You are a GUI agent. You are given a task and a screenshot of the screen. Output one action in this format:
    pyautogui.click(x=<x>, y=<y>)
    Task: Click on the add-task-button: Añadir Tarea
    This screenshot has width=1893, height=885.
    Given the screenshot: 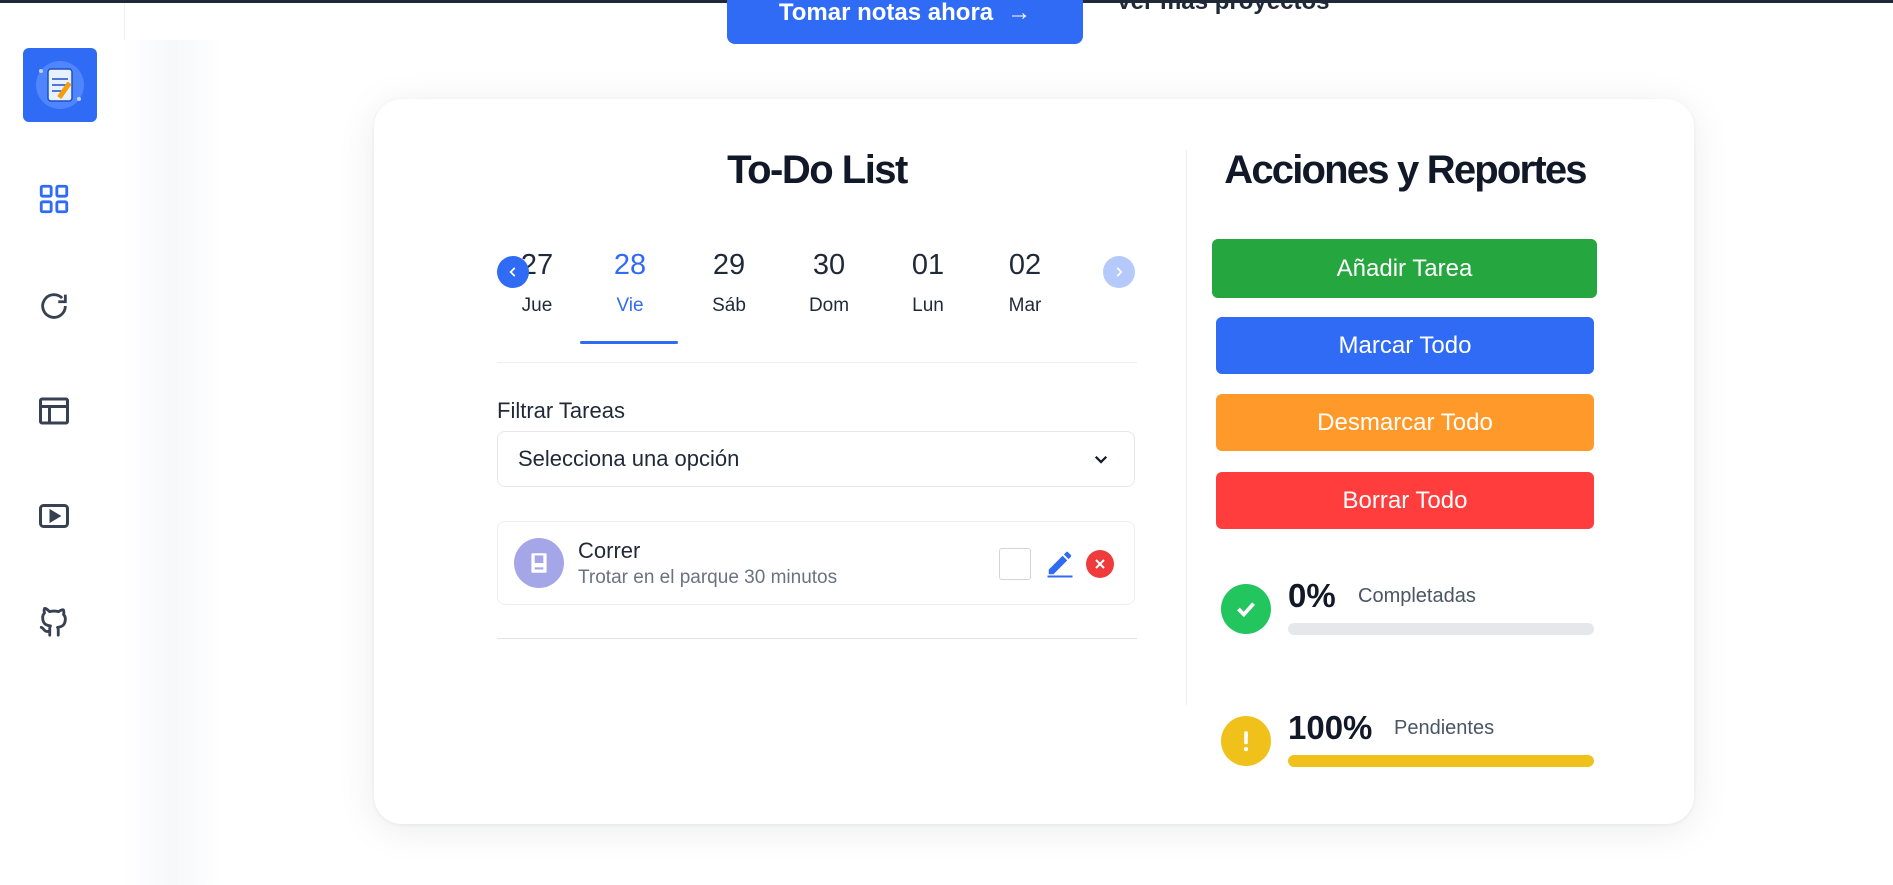 What is the action you would take?
    pyautogui.click(x=1404, y=268)
    